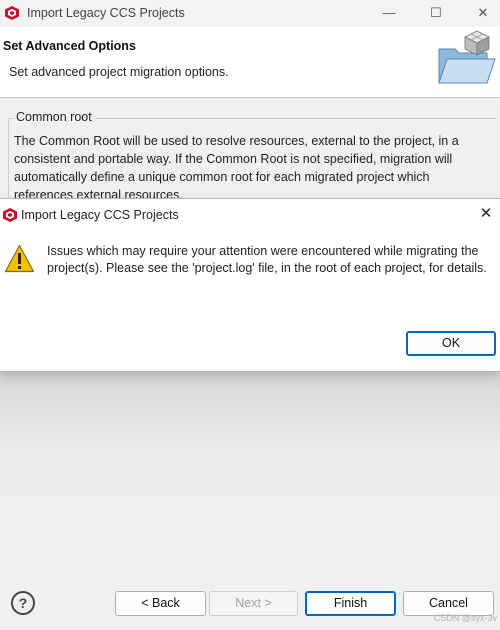 This screenshot has width=500, height=630. I want to click on title-bar: Import Legacy CCS Projects — ☐ ✕, so click(250, 13).